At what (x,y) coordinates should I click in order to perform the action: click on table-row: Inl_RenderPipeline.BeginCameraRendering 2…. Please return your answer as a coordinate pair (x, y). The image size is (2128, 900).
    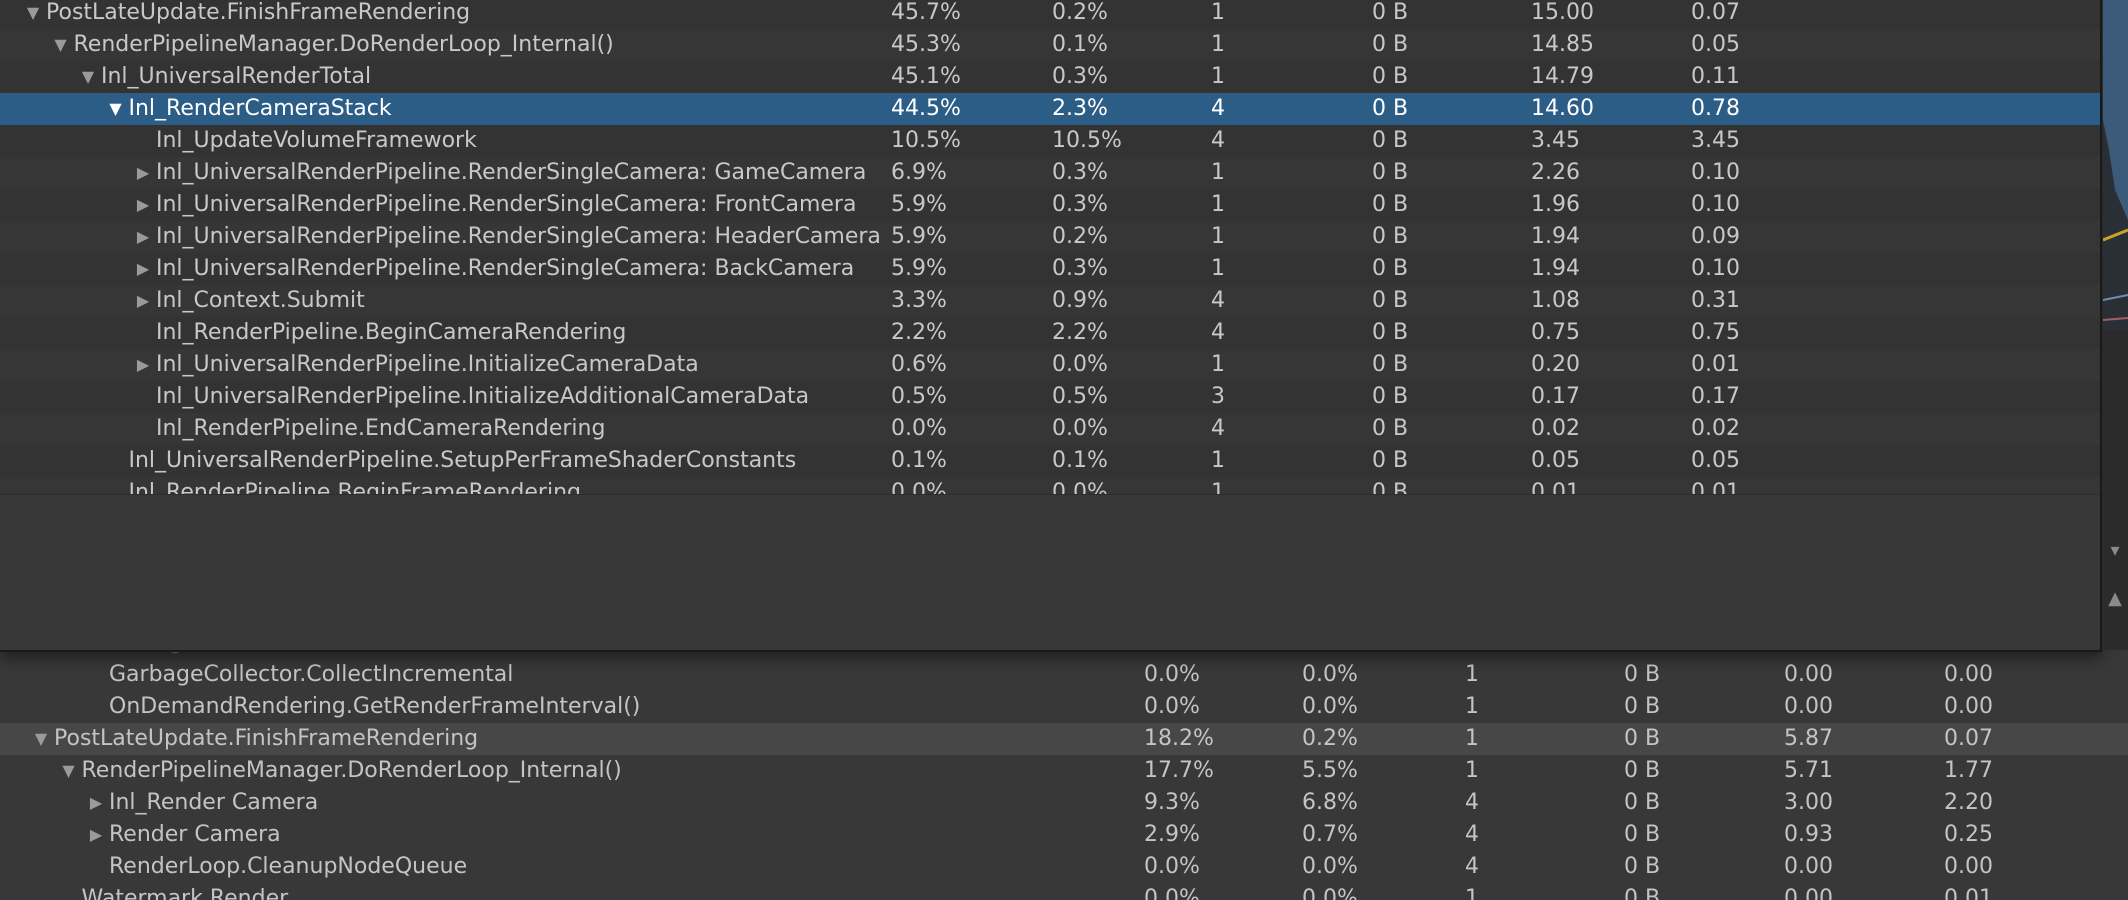
    Looking at the image, I should click on (1050, 333).